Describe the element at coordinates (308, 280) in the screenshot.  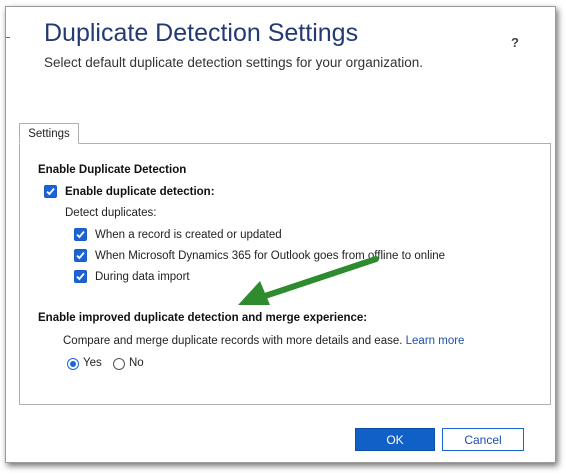
I see `green-arrow-icon` at that location.